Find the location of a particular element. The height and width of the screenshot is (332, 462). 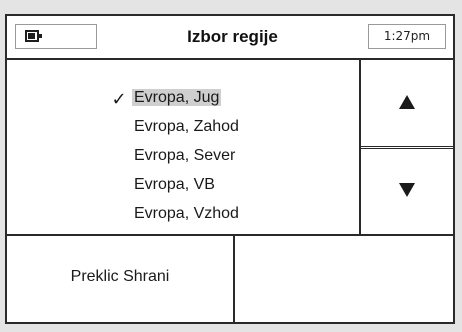

list-item-label: Evropa, VB is located at coordinates (174, 184).